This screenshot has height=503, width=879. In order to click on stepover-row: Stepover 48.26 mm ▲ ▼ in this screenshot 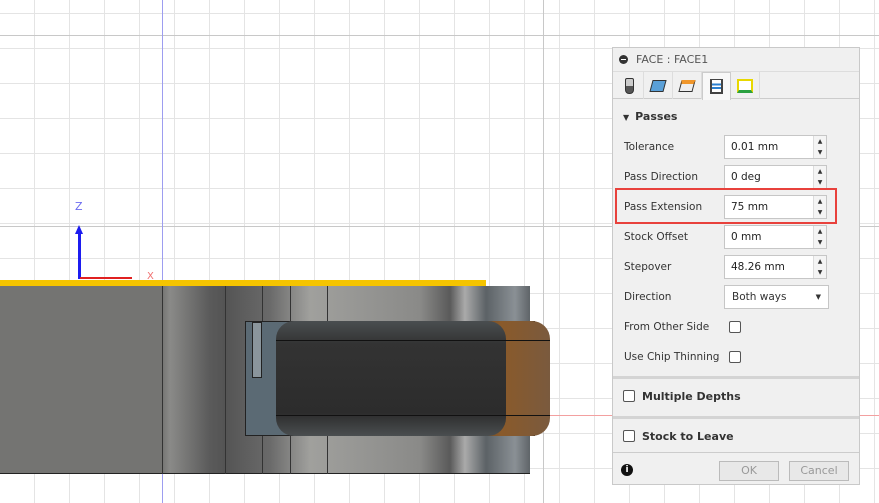, I will do `click(739, 267)`.